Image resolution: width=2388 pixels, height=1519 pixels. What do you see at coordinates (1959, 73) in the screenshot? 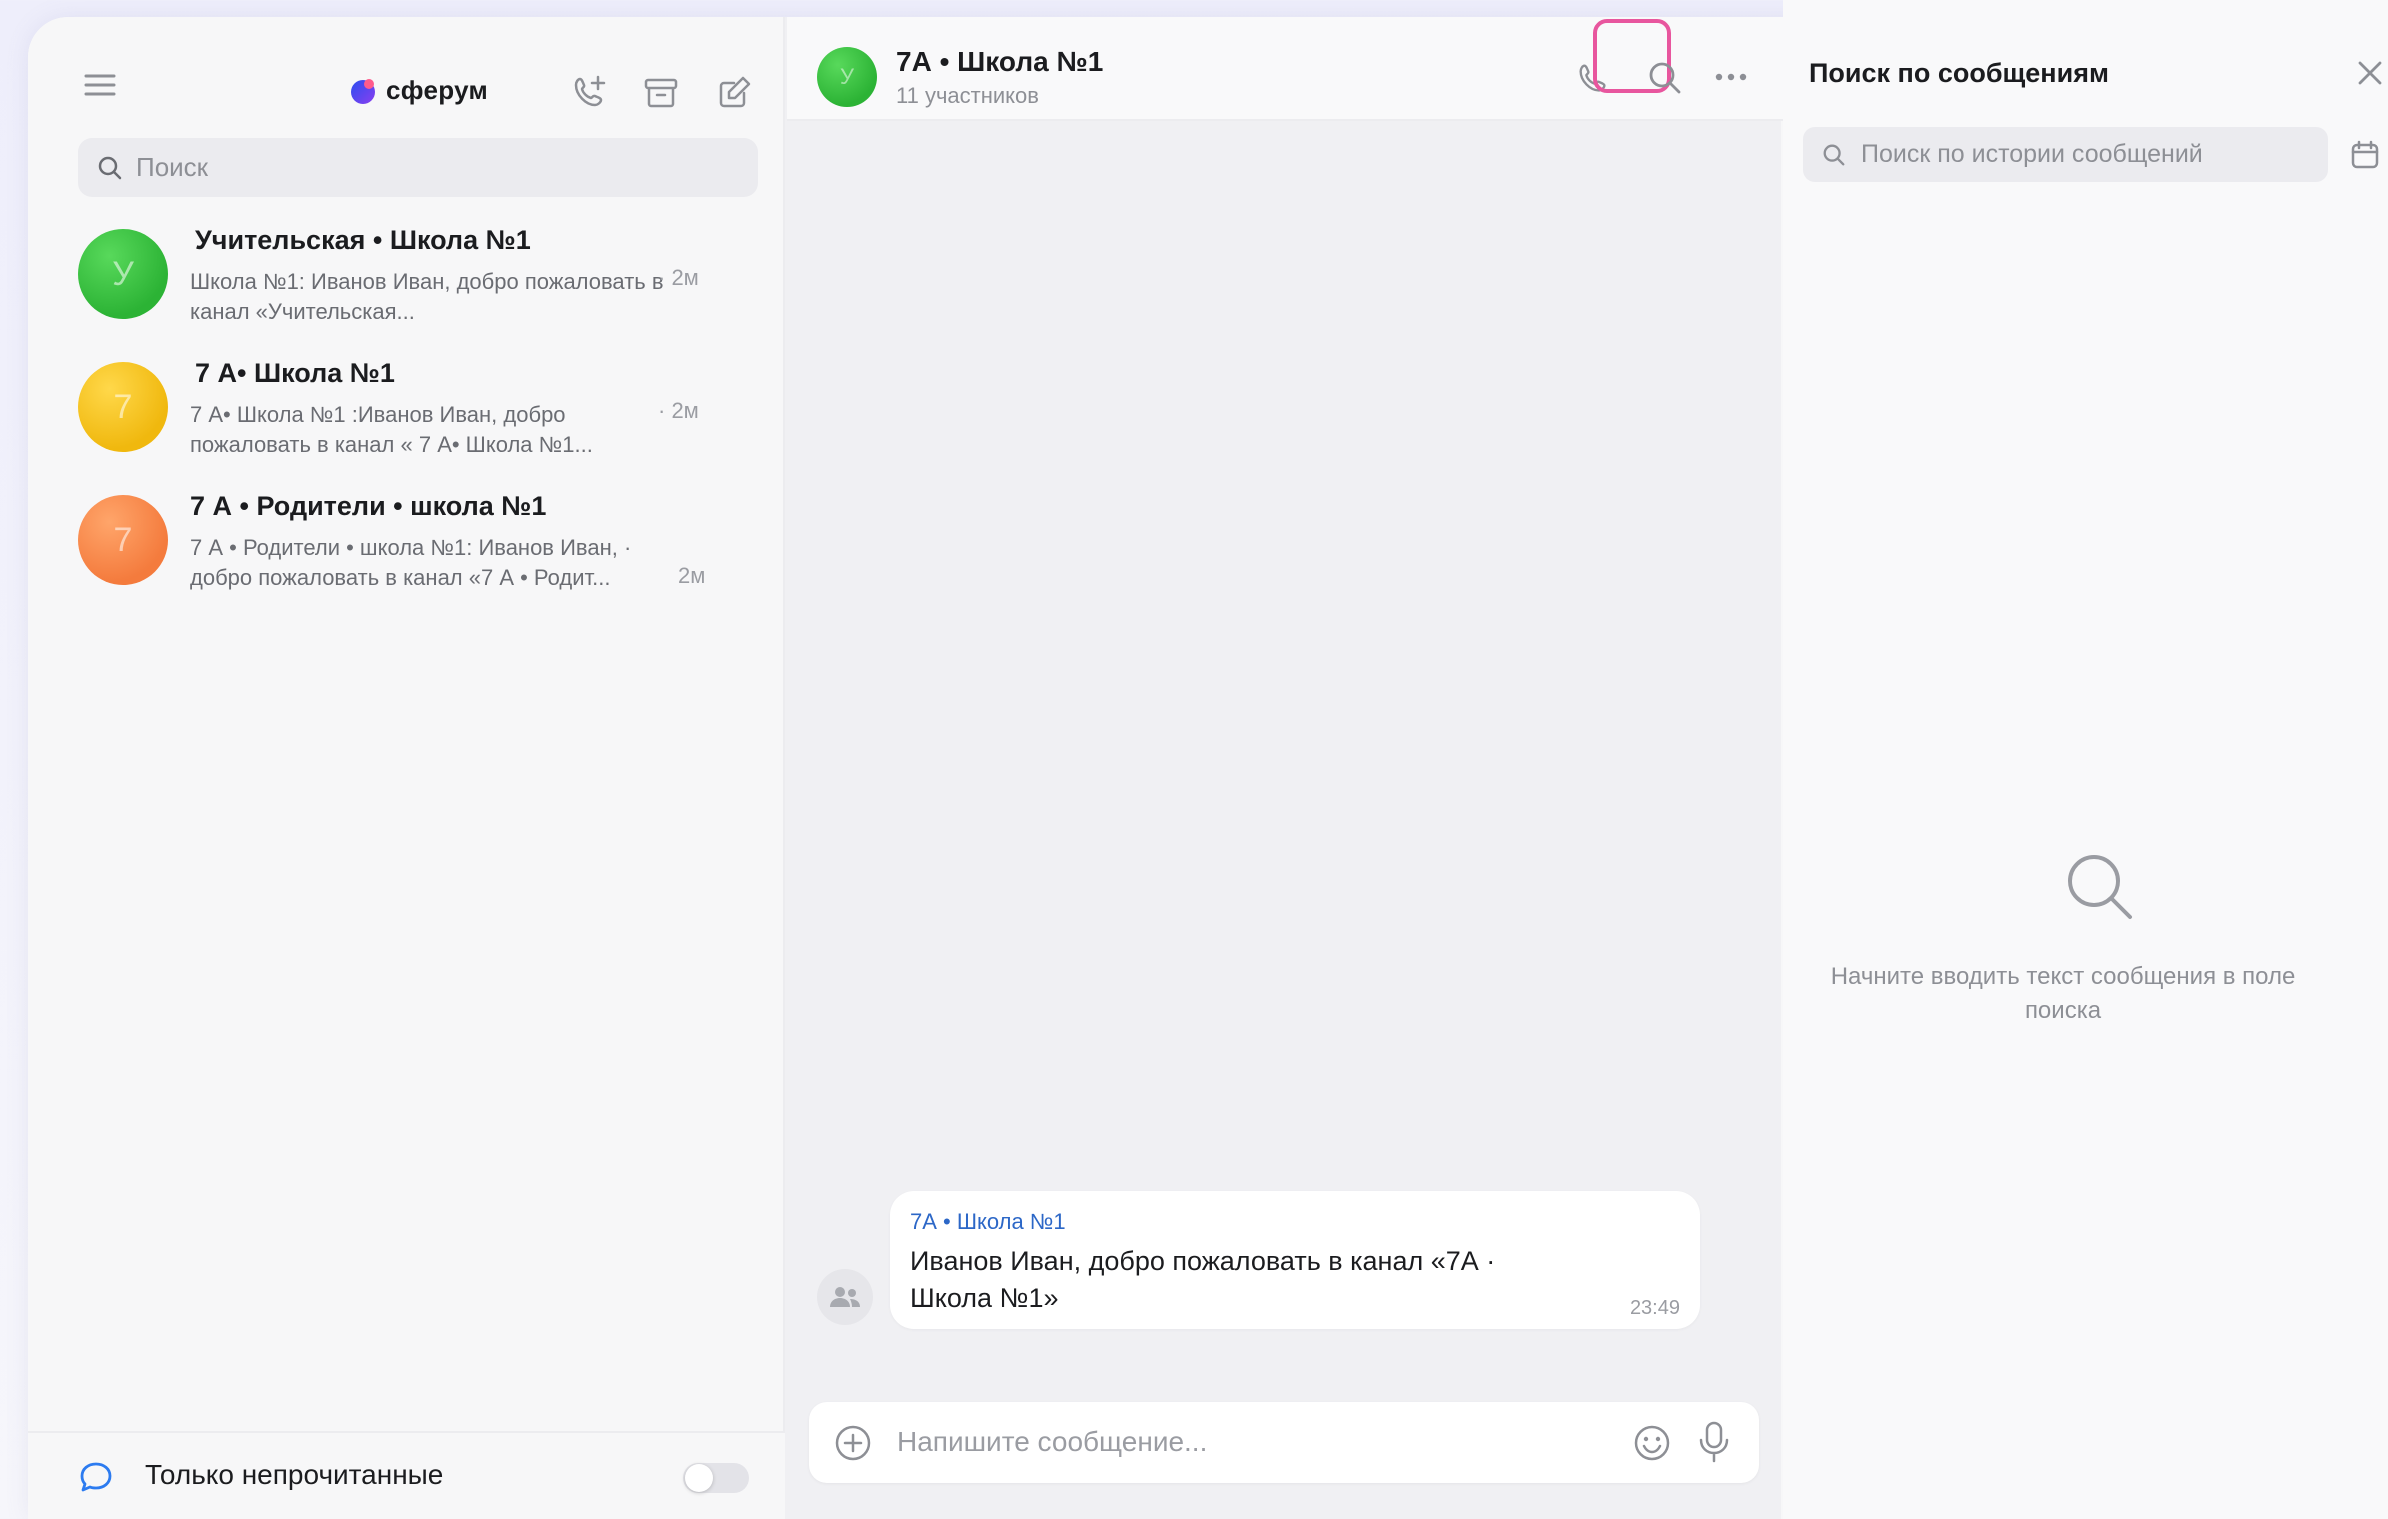
I see `search-panel-title: Поиск по сообщениям` at bounding box center [1959, 73].